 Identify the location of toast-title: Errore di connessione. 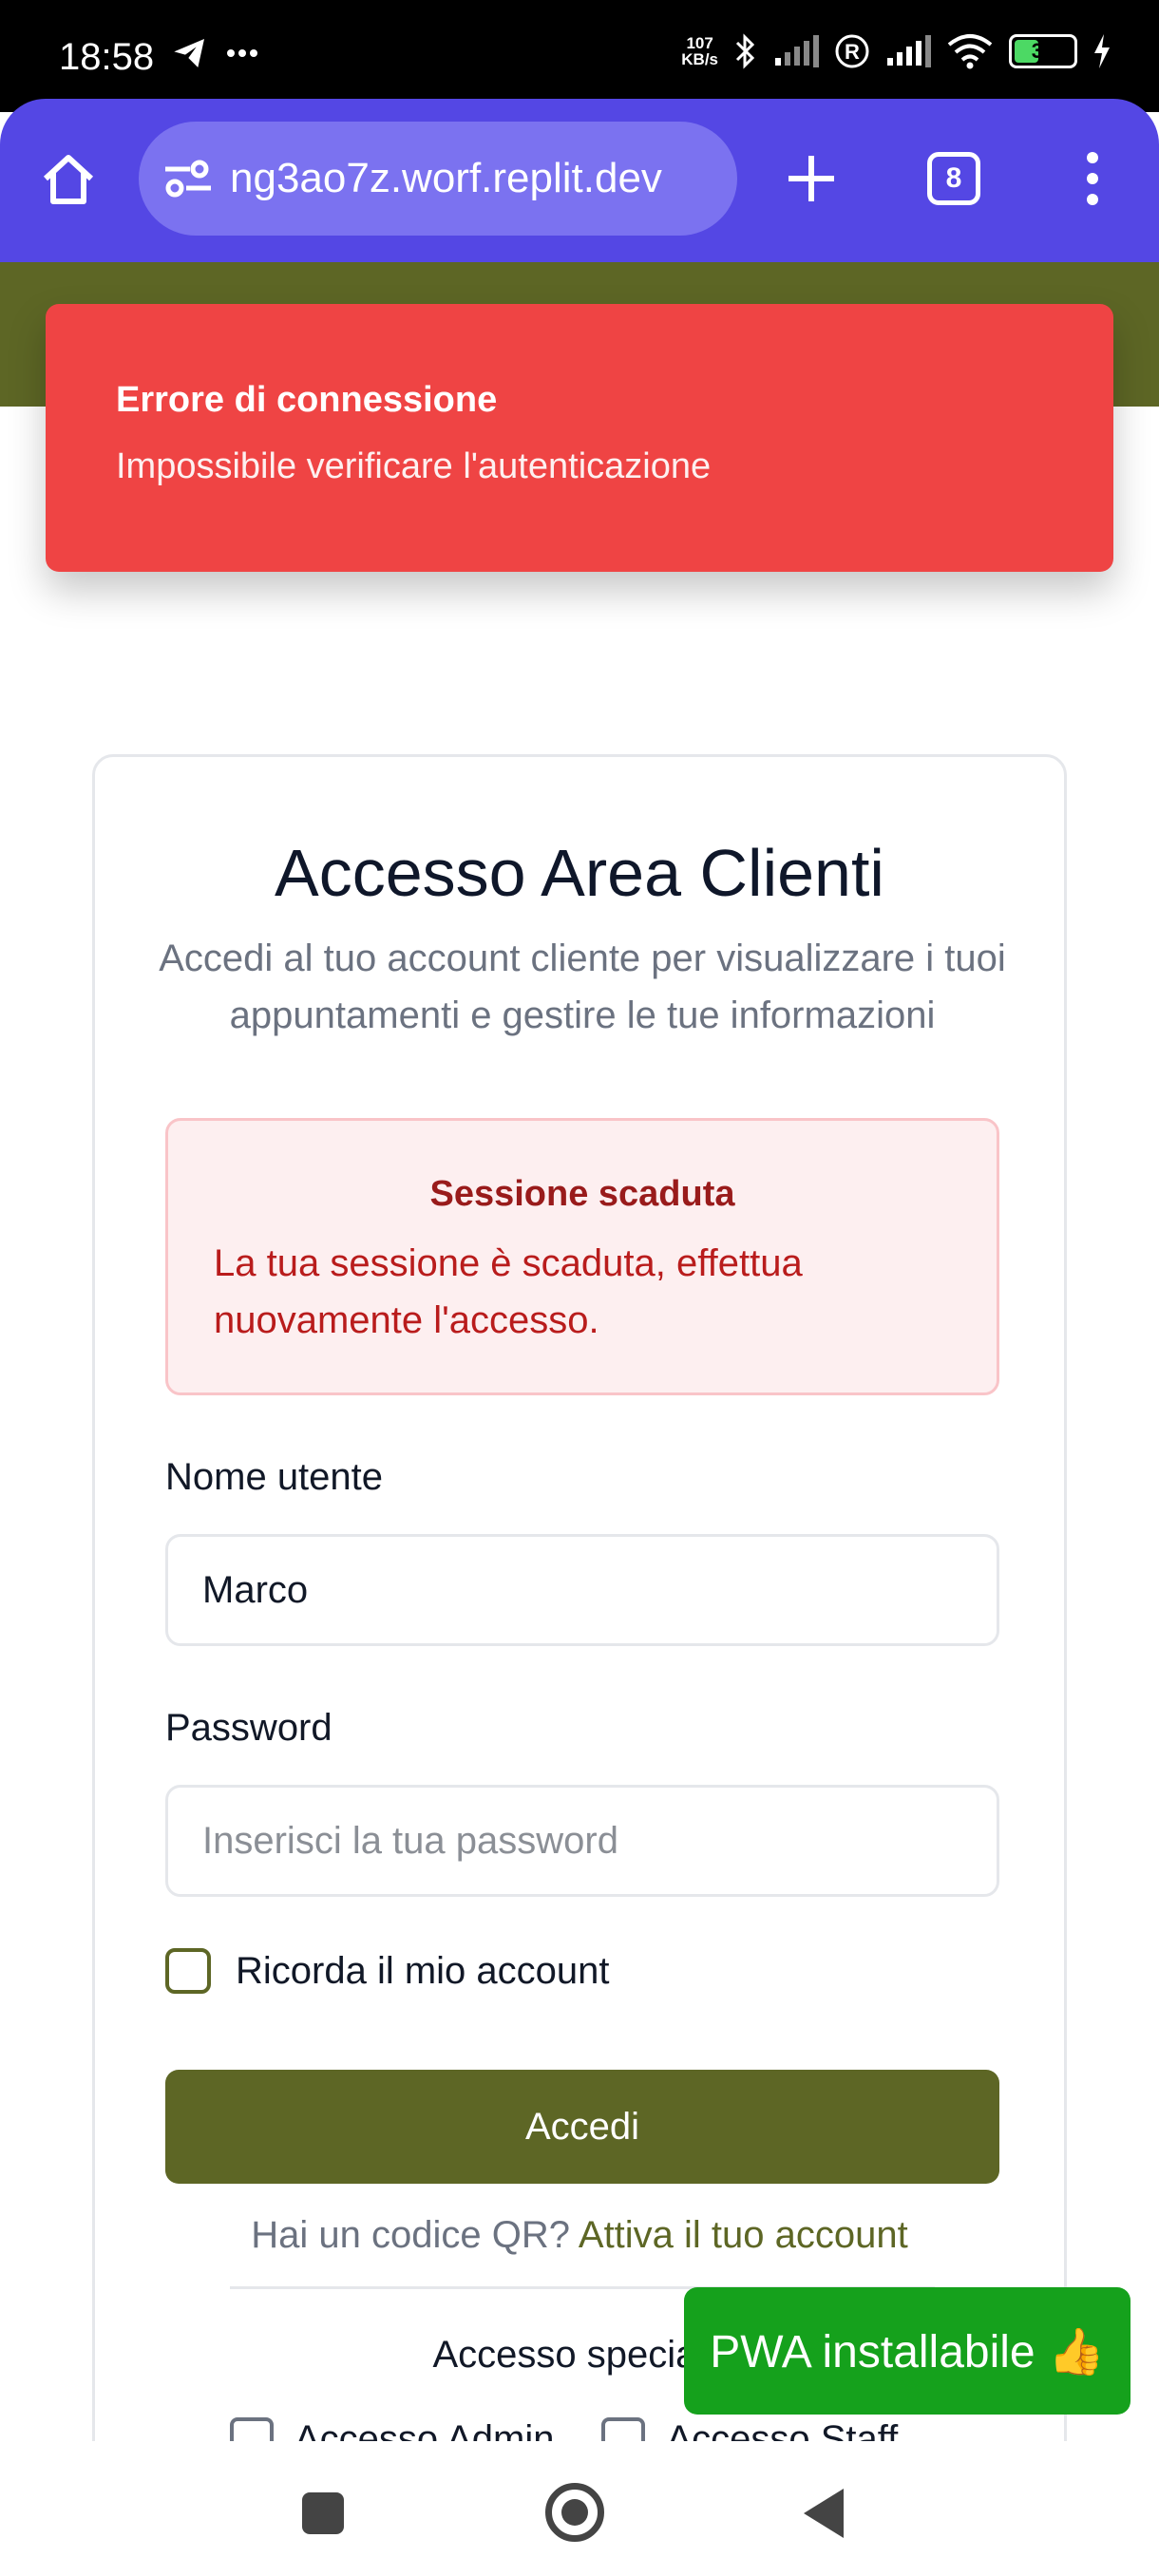
(307, 400).